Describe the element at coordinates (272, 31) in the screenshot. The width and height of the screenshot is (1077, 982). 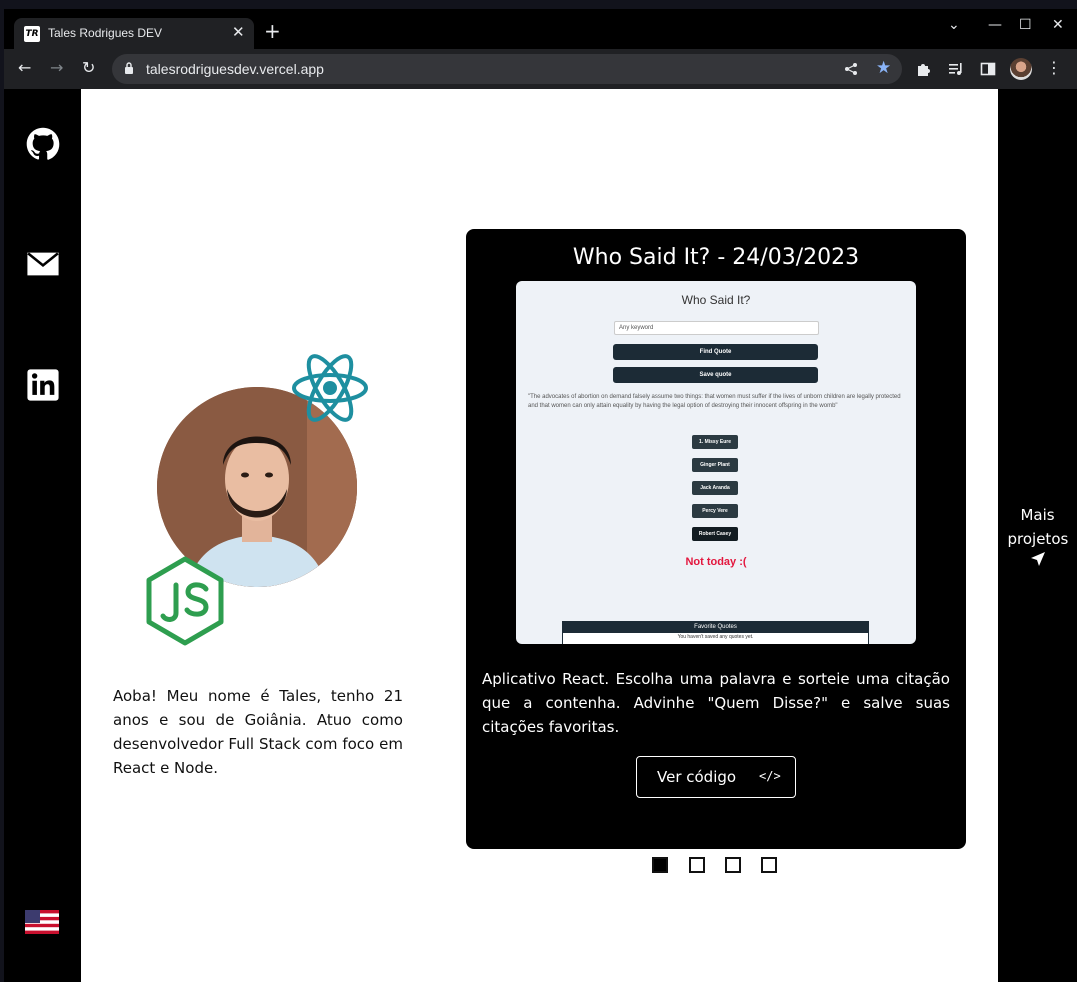
I see `new-tab-button: +` at that location.